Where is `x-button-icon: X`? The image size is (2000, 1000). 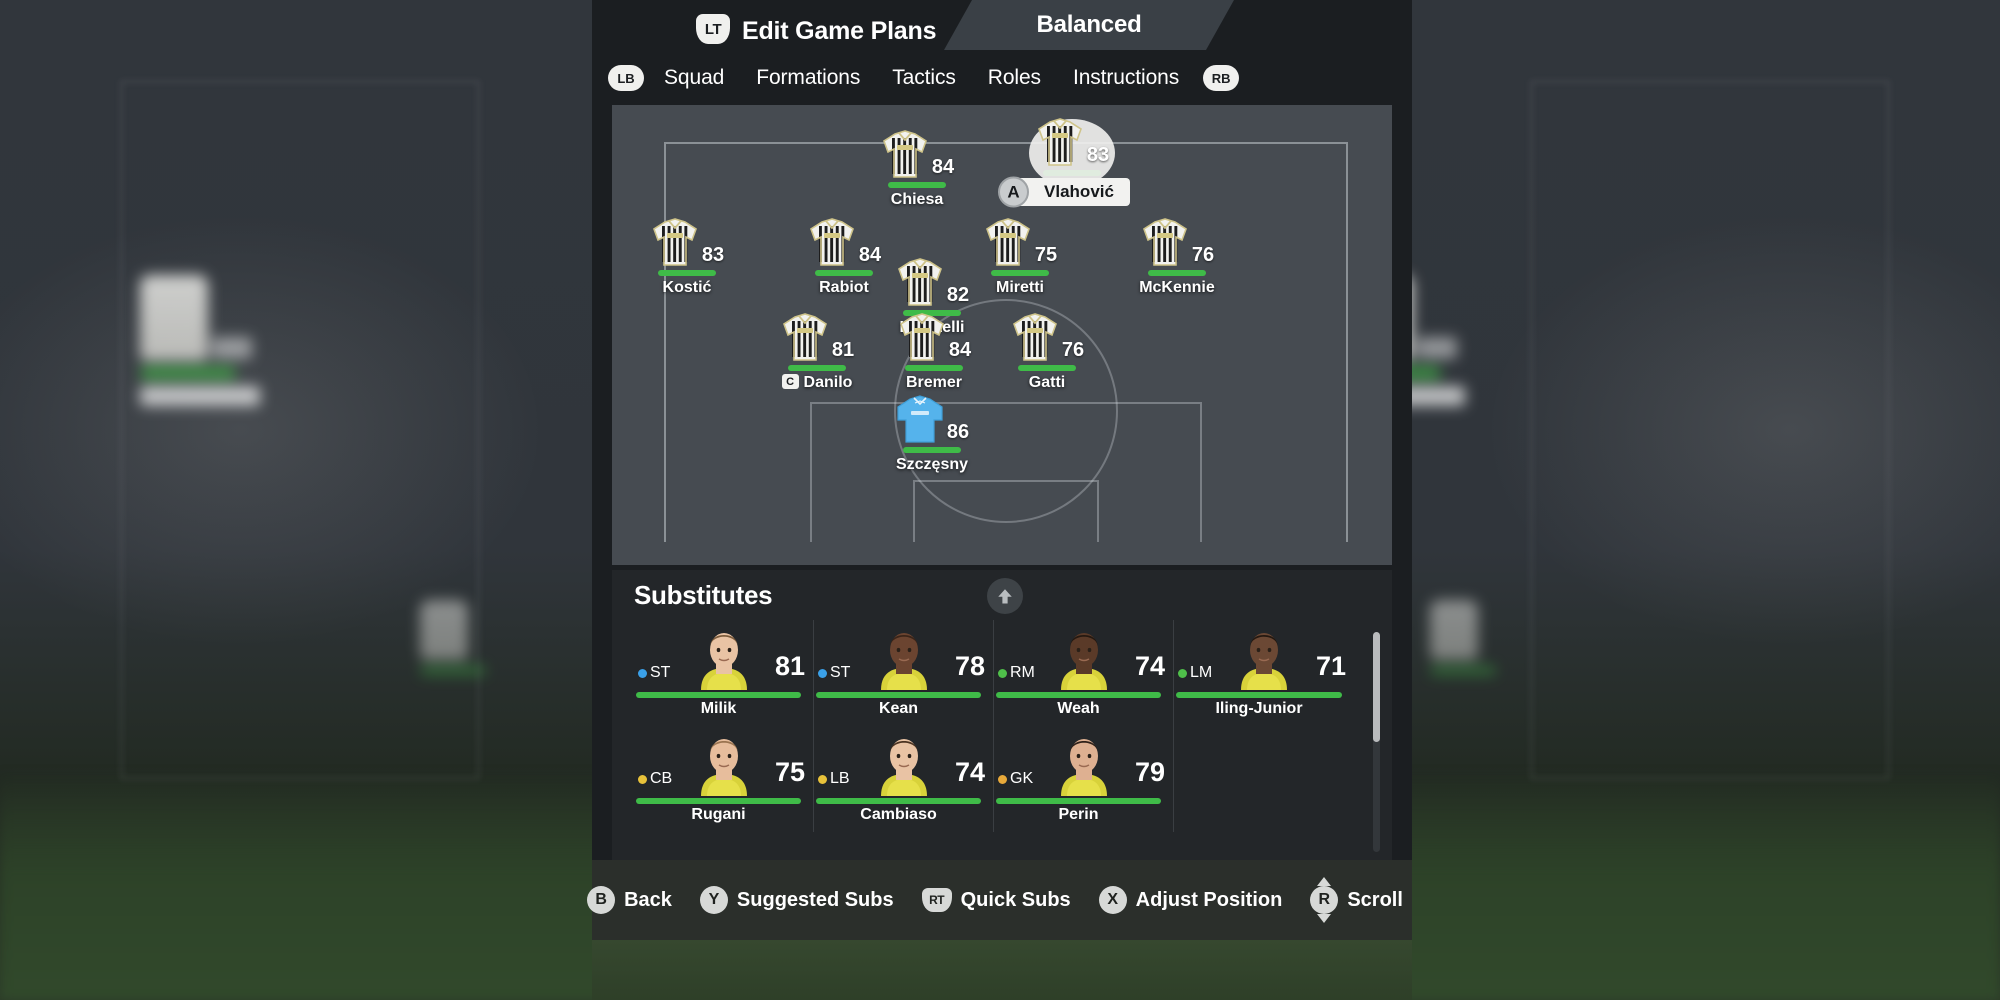
x-button-icon: X is located at coordinates (1112, 900).